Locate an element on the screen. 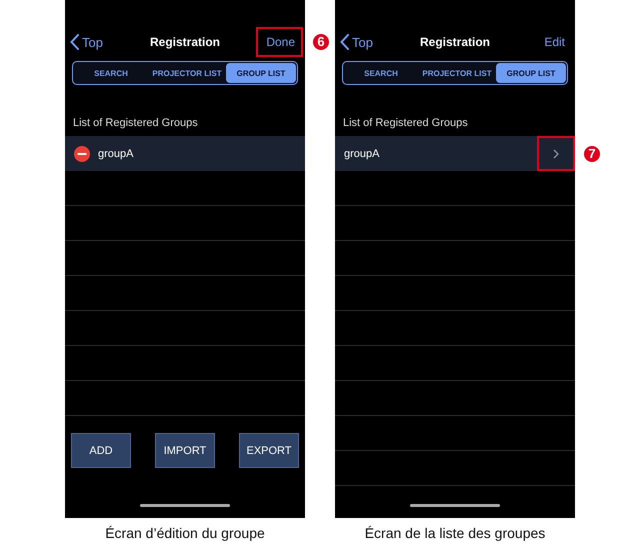 This screenshot has height=547, width=640. action-button: IMPORT is located at coordinates (185, 450).